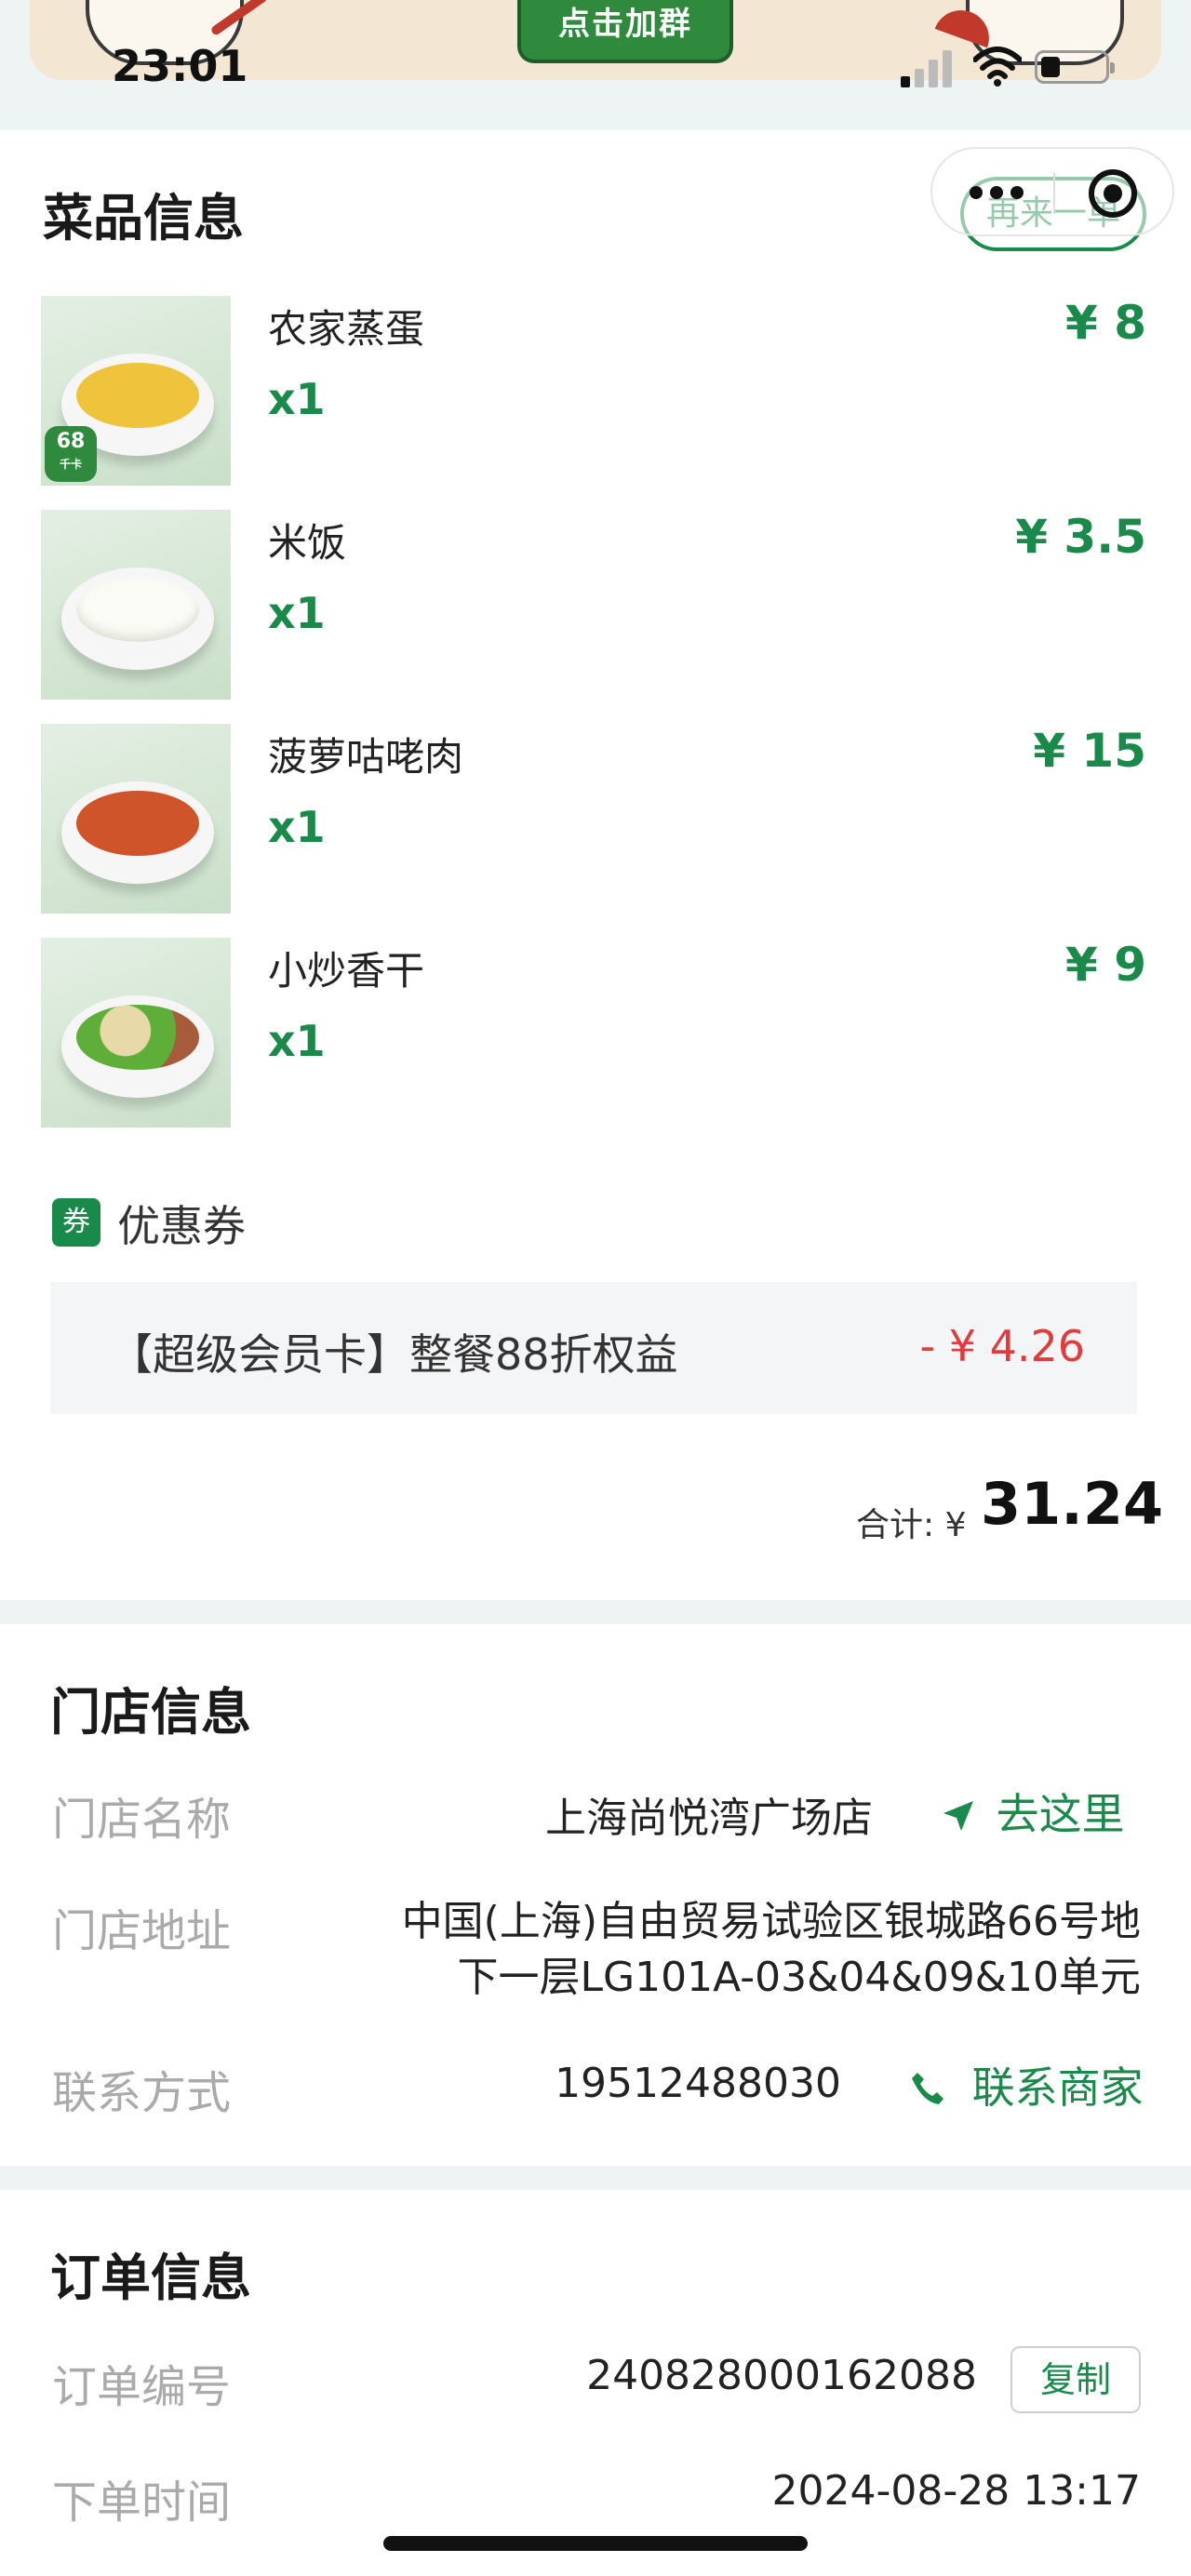  What do you see at coordinates (709, 1818) in the screenshot?
I see `store-name-value: 上海尚悦湾广场店` at bounding box center [709, 1818].